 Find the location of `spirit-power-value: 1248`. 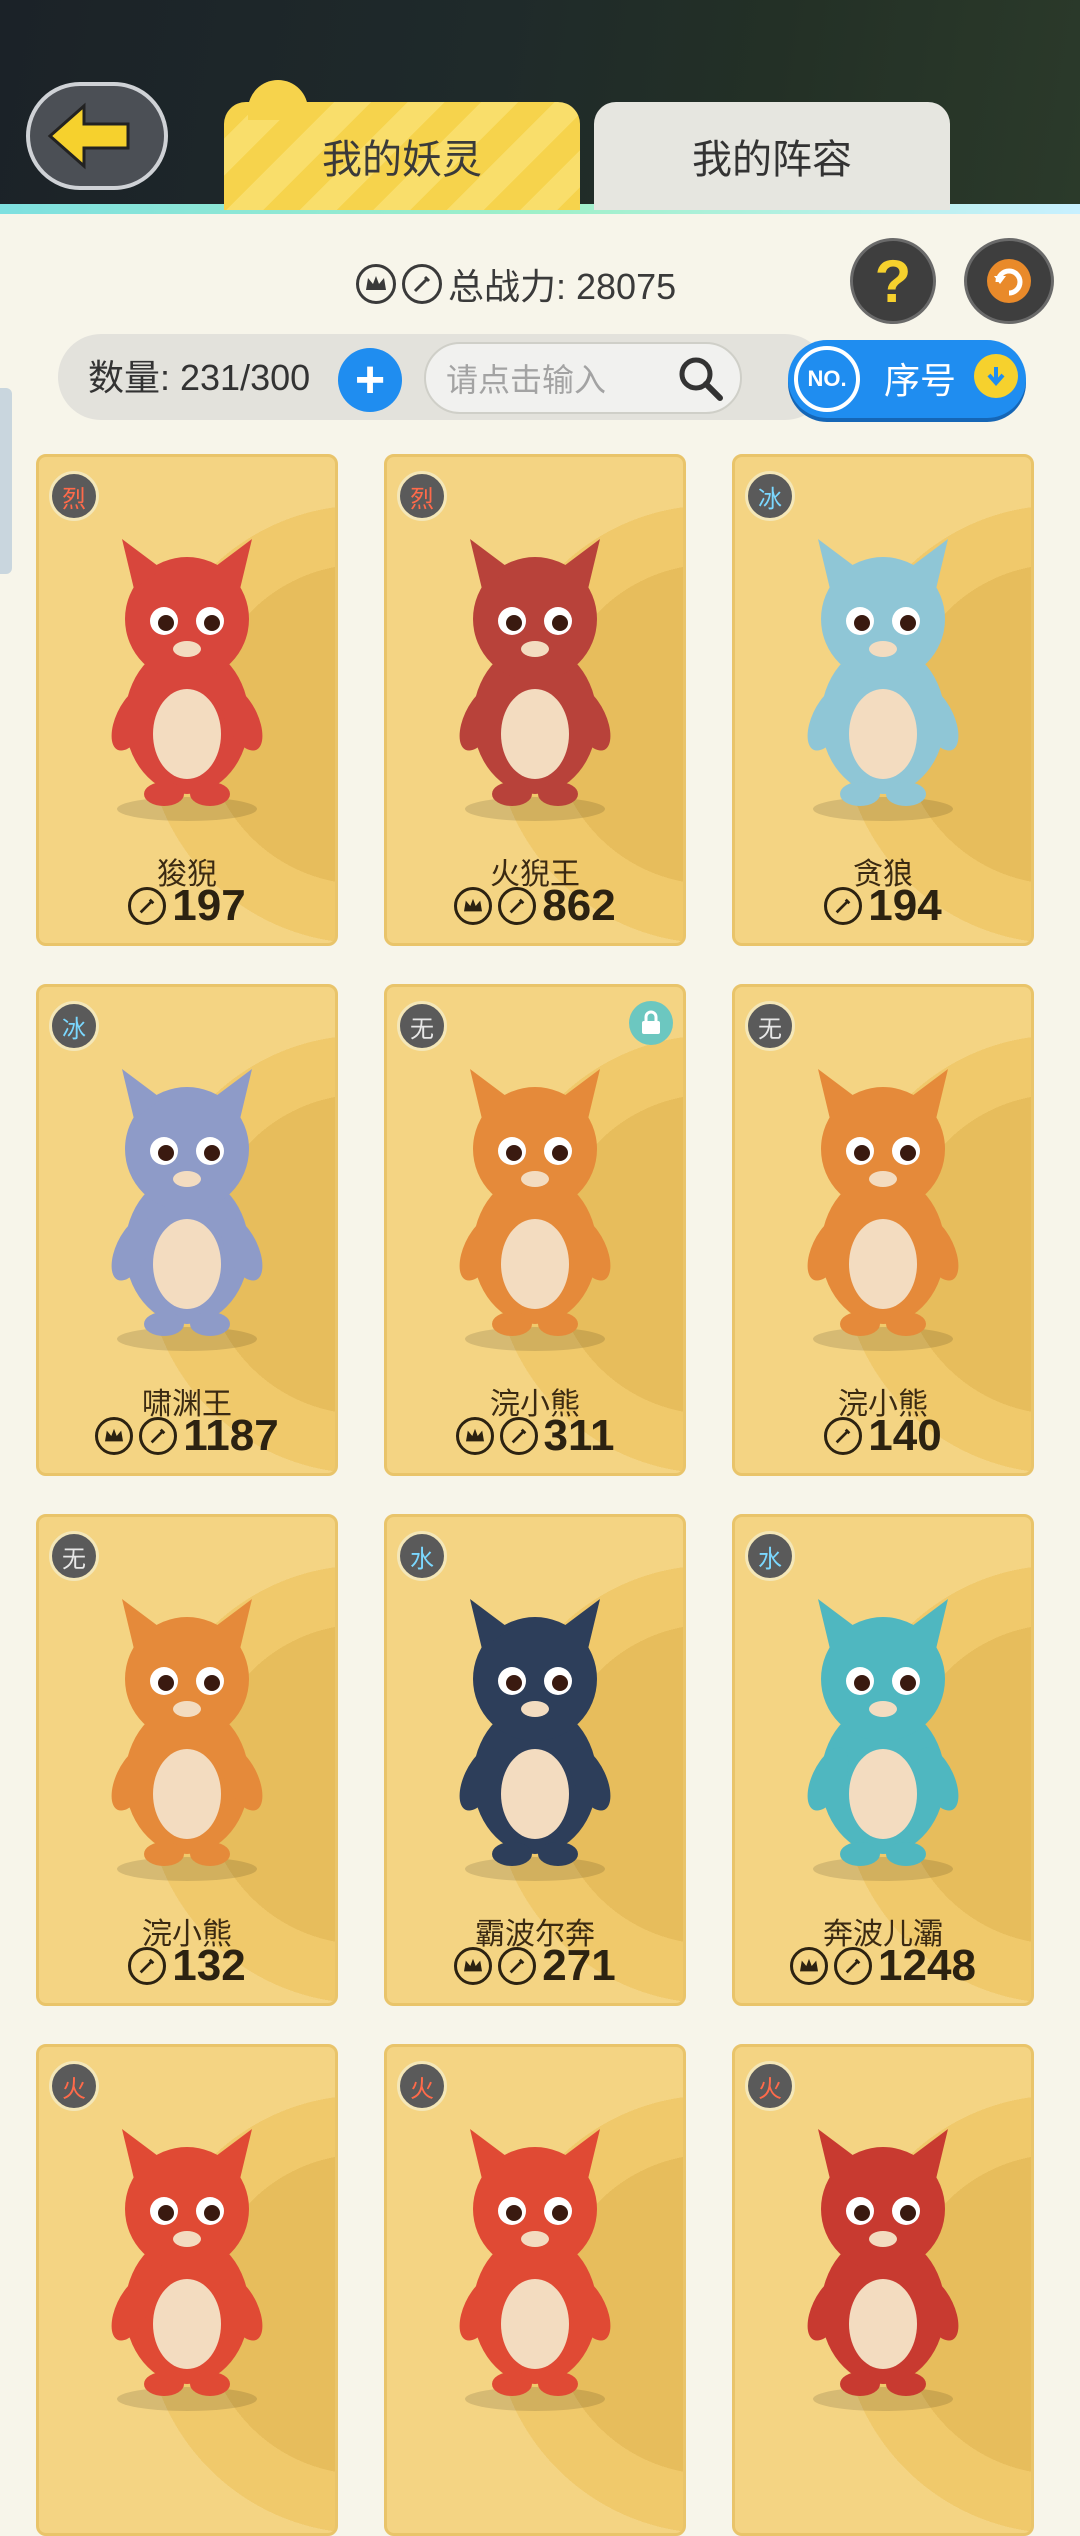

spirit-power-value: 1248 is located at coordinates (927, 1965).